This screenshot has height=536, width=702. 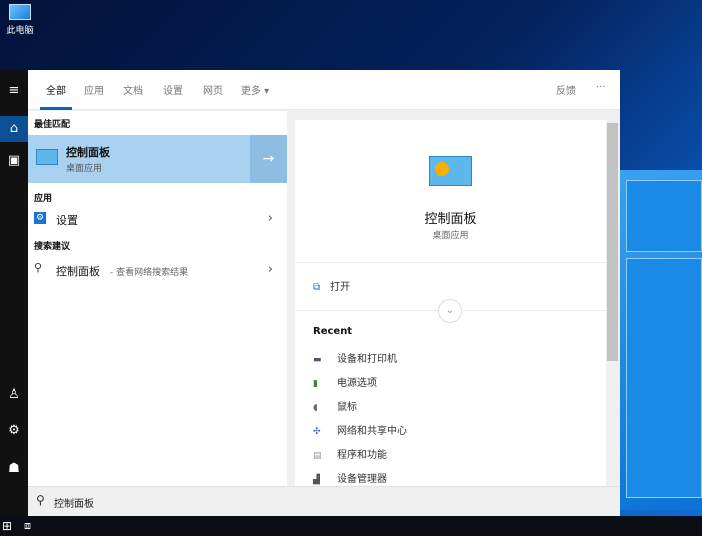 What do you see at coordinates (43, 199) in the screenshot?
I see `apps-heading: 应用` at bounding box center [43, 199].